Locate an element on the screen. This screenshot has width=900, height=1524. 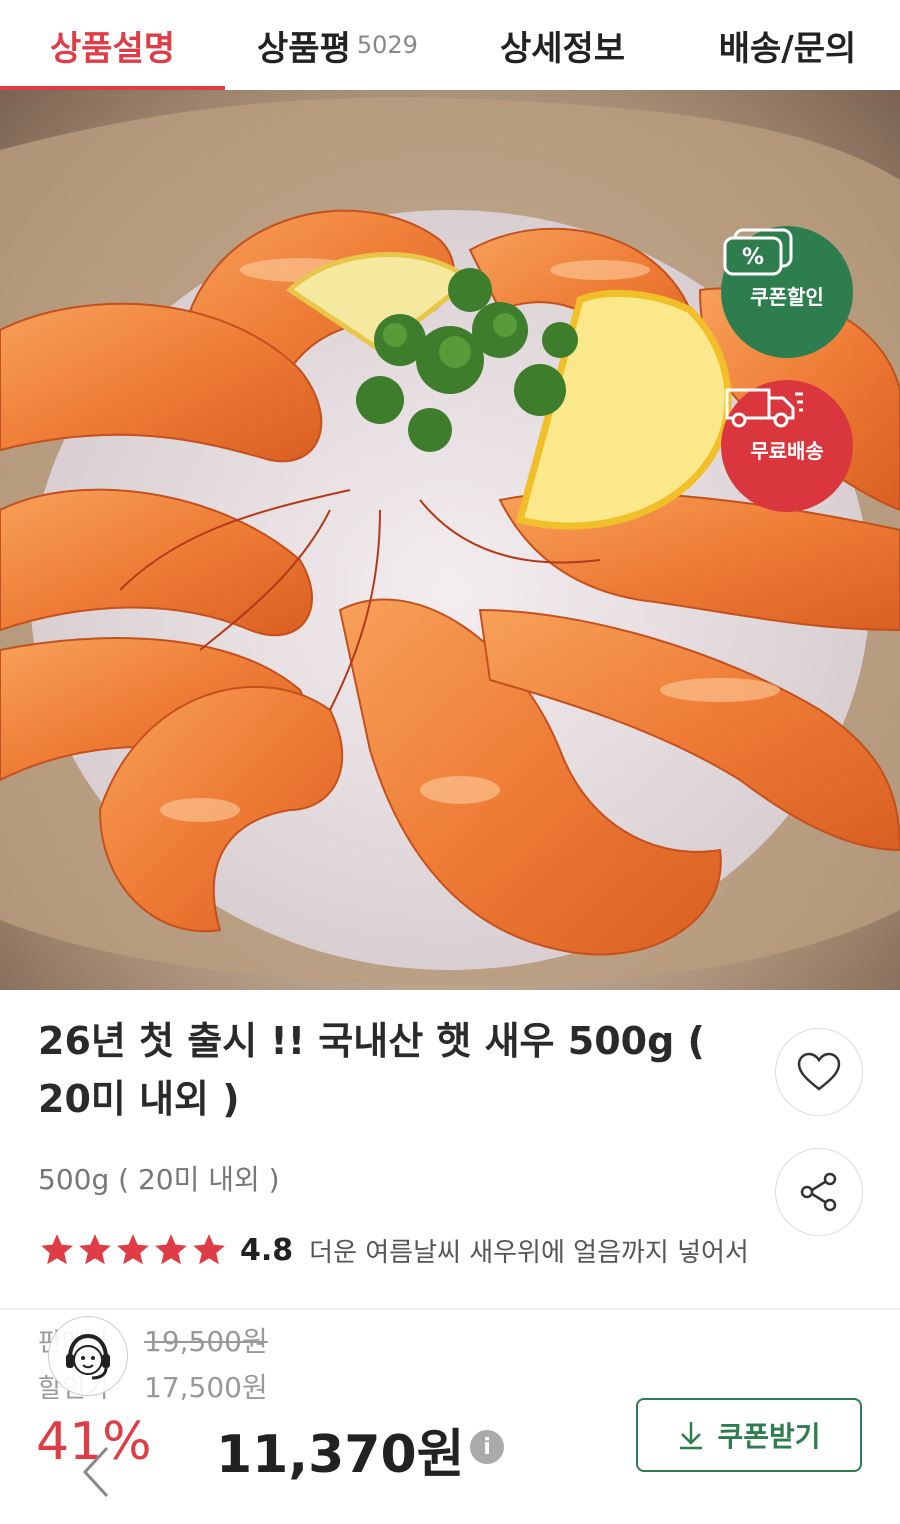
rating-score: 4.8 is located at coordinates (267, 1250).